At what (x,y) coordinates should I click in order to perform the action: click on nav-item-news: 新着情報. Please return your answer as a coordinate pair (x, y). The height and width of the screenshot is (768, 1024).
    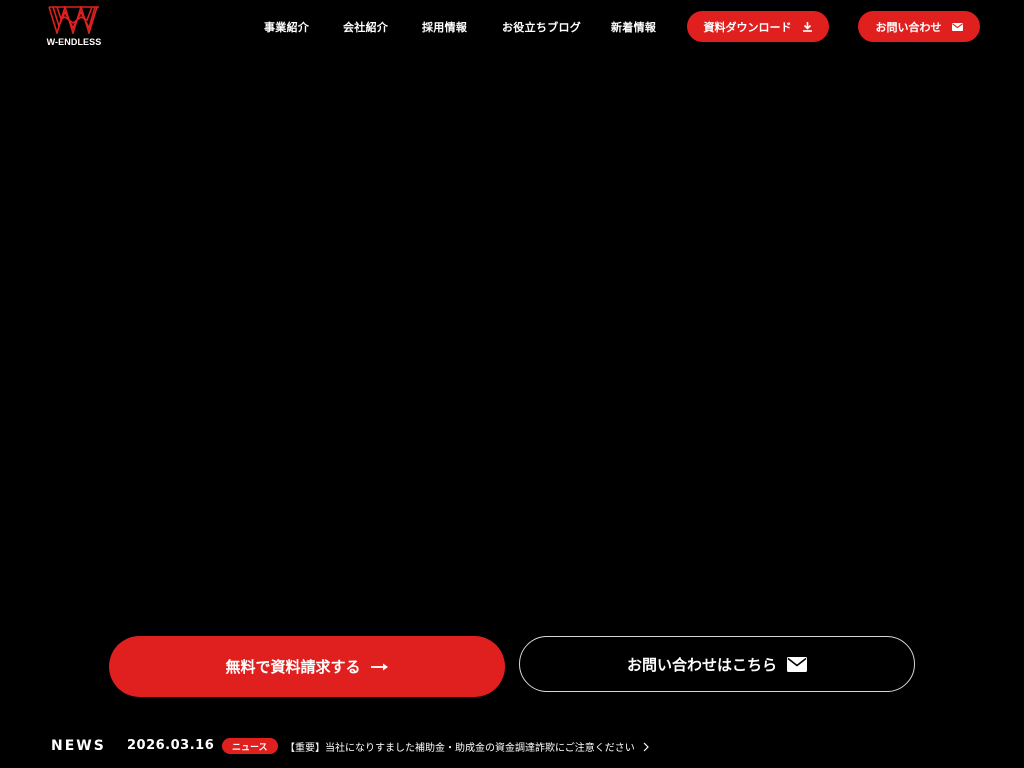
    Looking at the image, I should click on (633, 27).